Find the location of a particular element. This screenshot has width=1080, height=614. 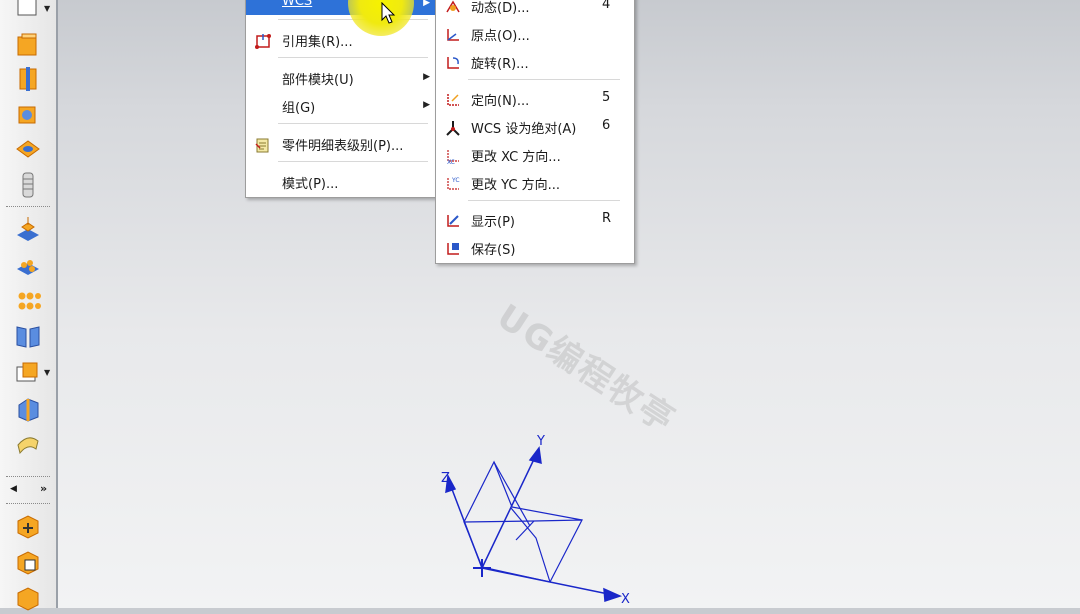

menu-item-label: 部件模块(U) is located at coordinates (318, 80).